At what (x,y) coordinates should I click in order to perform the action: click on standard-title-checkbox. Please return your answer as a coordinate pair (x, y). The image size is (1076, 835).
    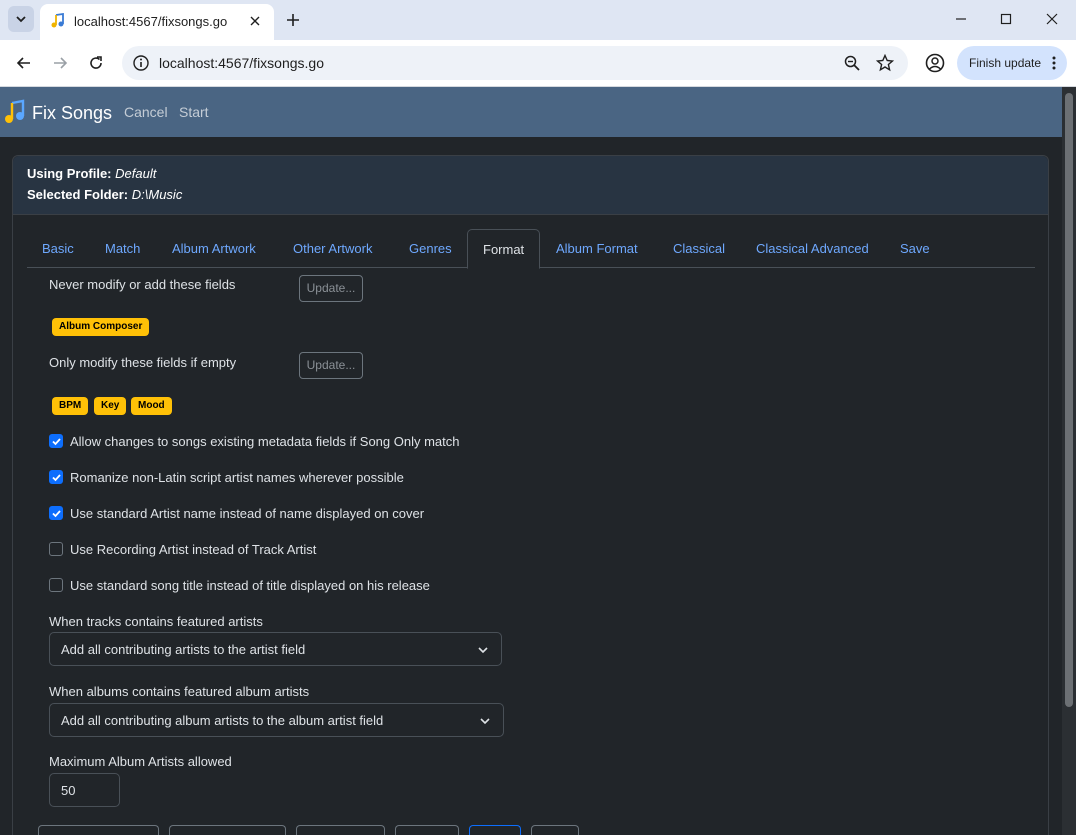
    Looking at the image, I should click on (56, 585).